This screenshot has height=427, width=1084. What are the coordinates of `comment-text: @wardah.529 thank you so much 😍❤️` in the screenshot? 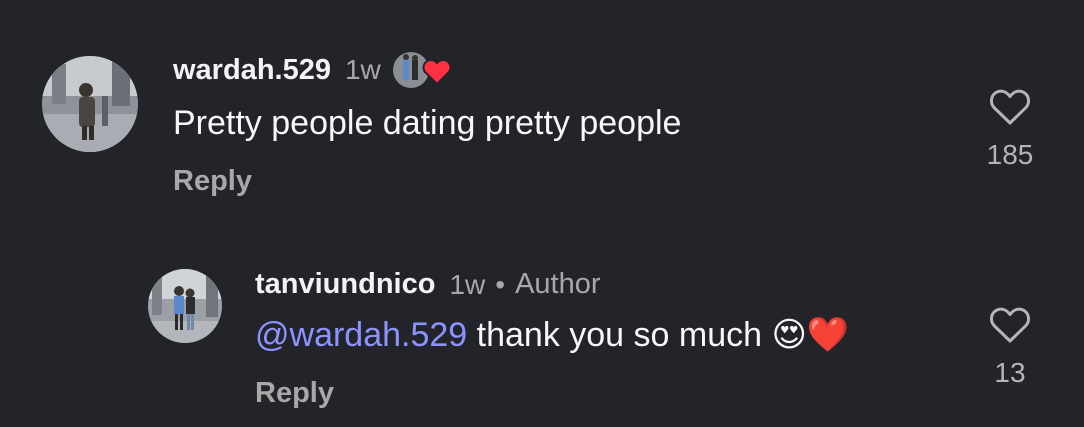 It's located at (552, 335).